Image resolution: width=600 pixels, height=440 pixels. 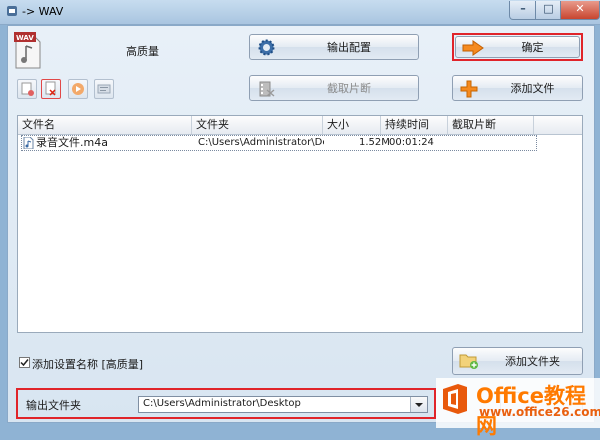 I want to click on add-folder-button: 添加文件夹, so click(x=517, y=361).